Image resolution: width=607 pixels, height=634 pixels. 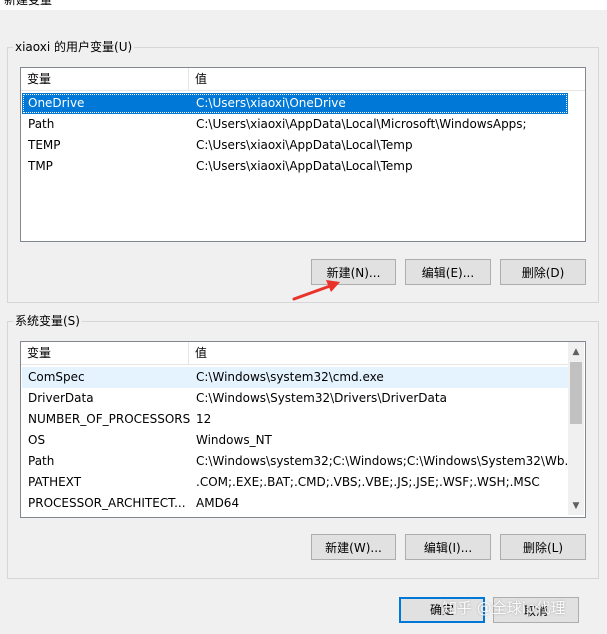 What do you see at coordinates (44, 145) in the screenshot?
I see `variable-name: TEMP` at bounding box center [44, 145].